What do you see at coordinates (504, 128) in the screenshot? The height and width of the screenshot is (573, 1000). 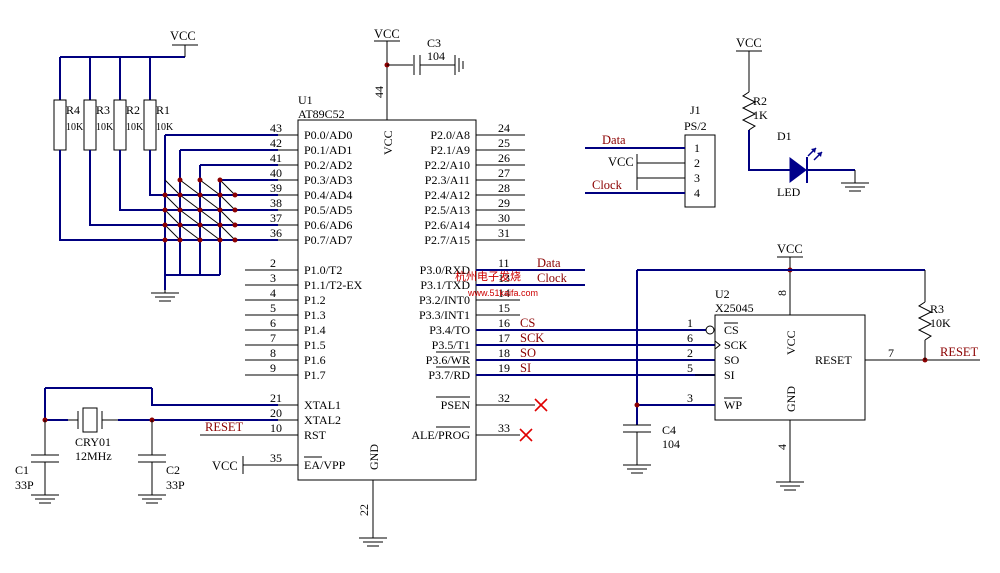 I see `u1-pin-number: 24` at bounding box center [504, 128].